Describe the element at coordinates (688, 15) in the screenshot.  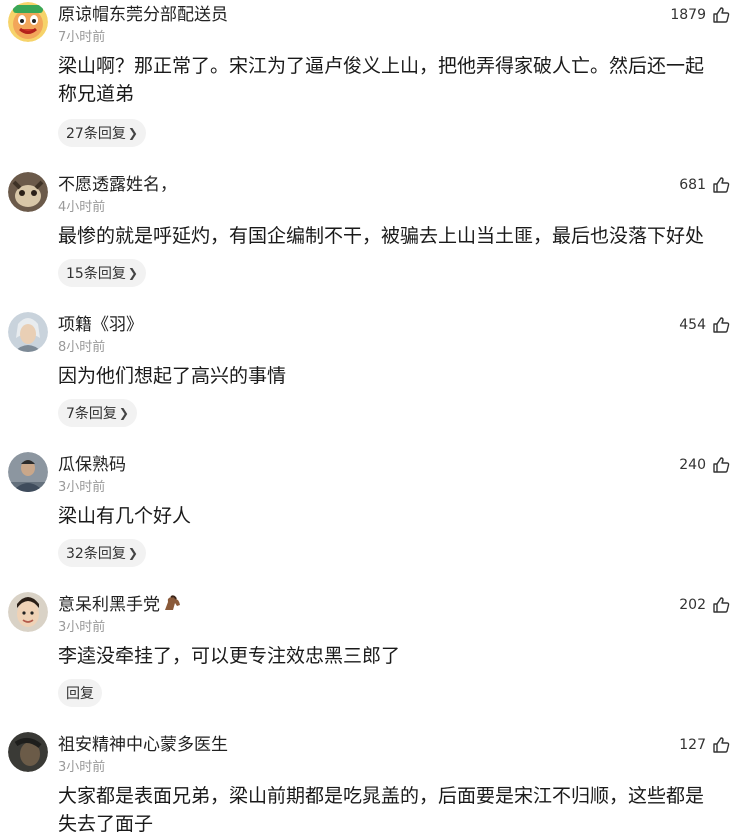
I see `like-count: 1879` at that location.